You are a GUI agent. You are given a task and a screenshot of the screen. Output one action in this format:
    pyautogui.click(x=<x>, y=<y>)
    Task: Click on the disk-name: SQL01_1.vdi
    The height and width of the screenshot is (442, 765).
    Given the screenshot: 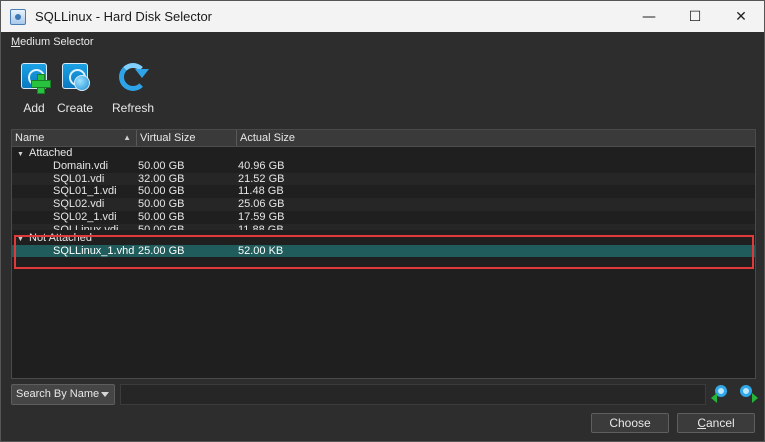 What is the action you would take?
    pyautogui.click(x=85, y=191)
    